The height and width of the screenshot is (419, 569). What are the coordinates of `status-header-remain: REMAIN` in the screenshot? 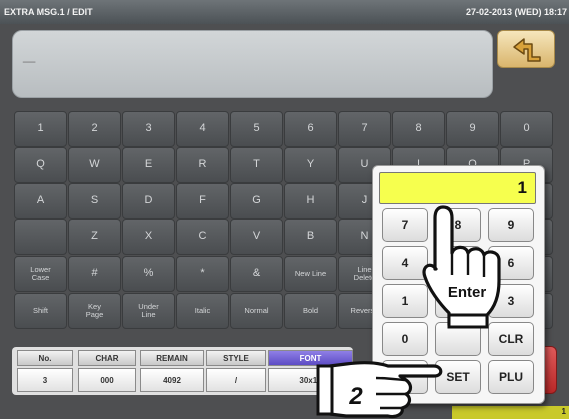 It's located at (172, 358).